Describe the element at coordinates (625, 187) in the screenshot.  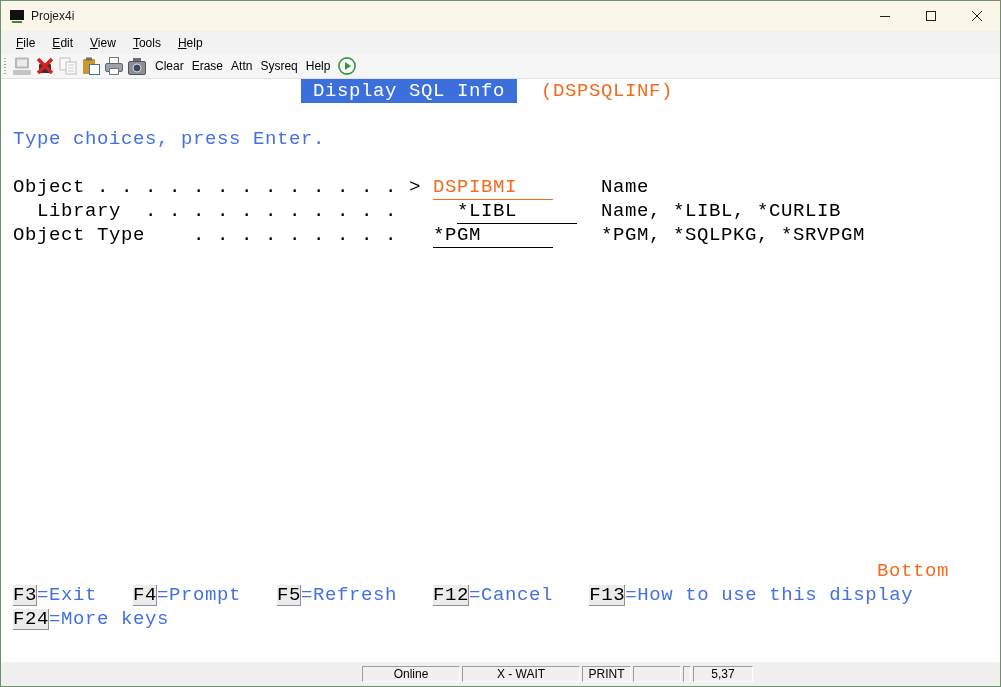
I see `field-hint: Name` at that location.